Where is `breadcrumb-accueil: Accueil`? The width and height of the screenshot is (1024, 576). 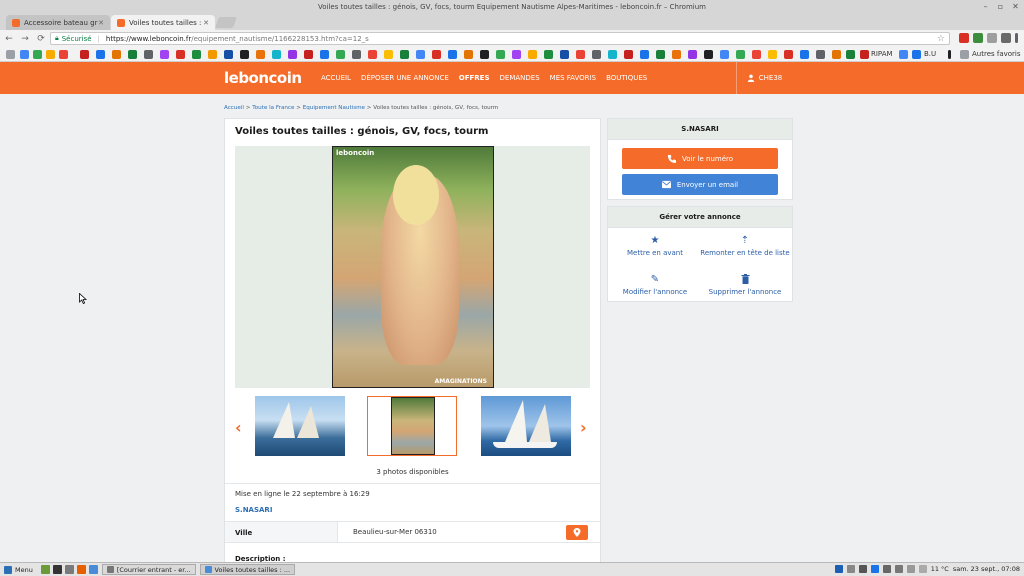
breadcrumb-accueil: Accueil is located at coordinates (234, 108).